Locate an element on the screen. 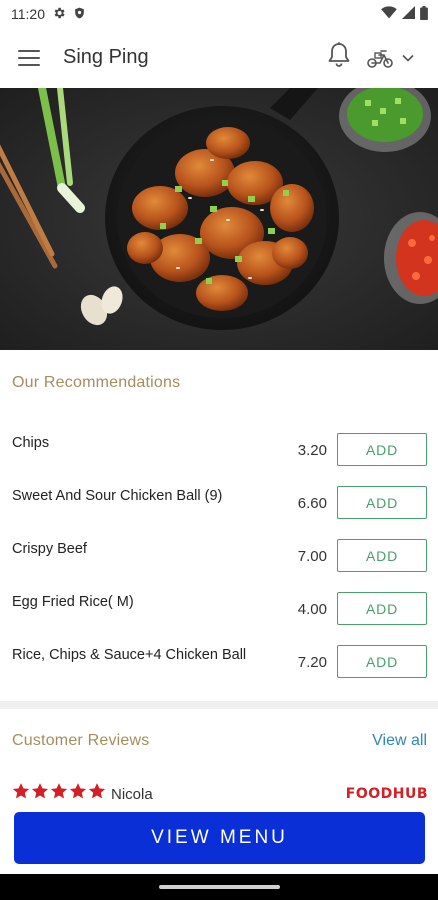  status-time: 11:20 is located at coordinates (28, 14).